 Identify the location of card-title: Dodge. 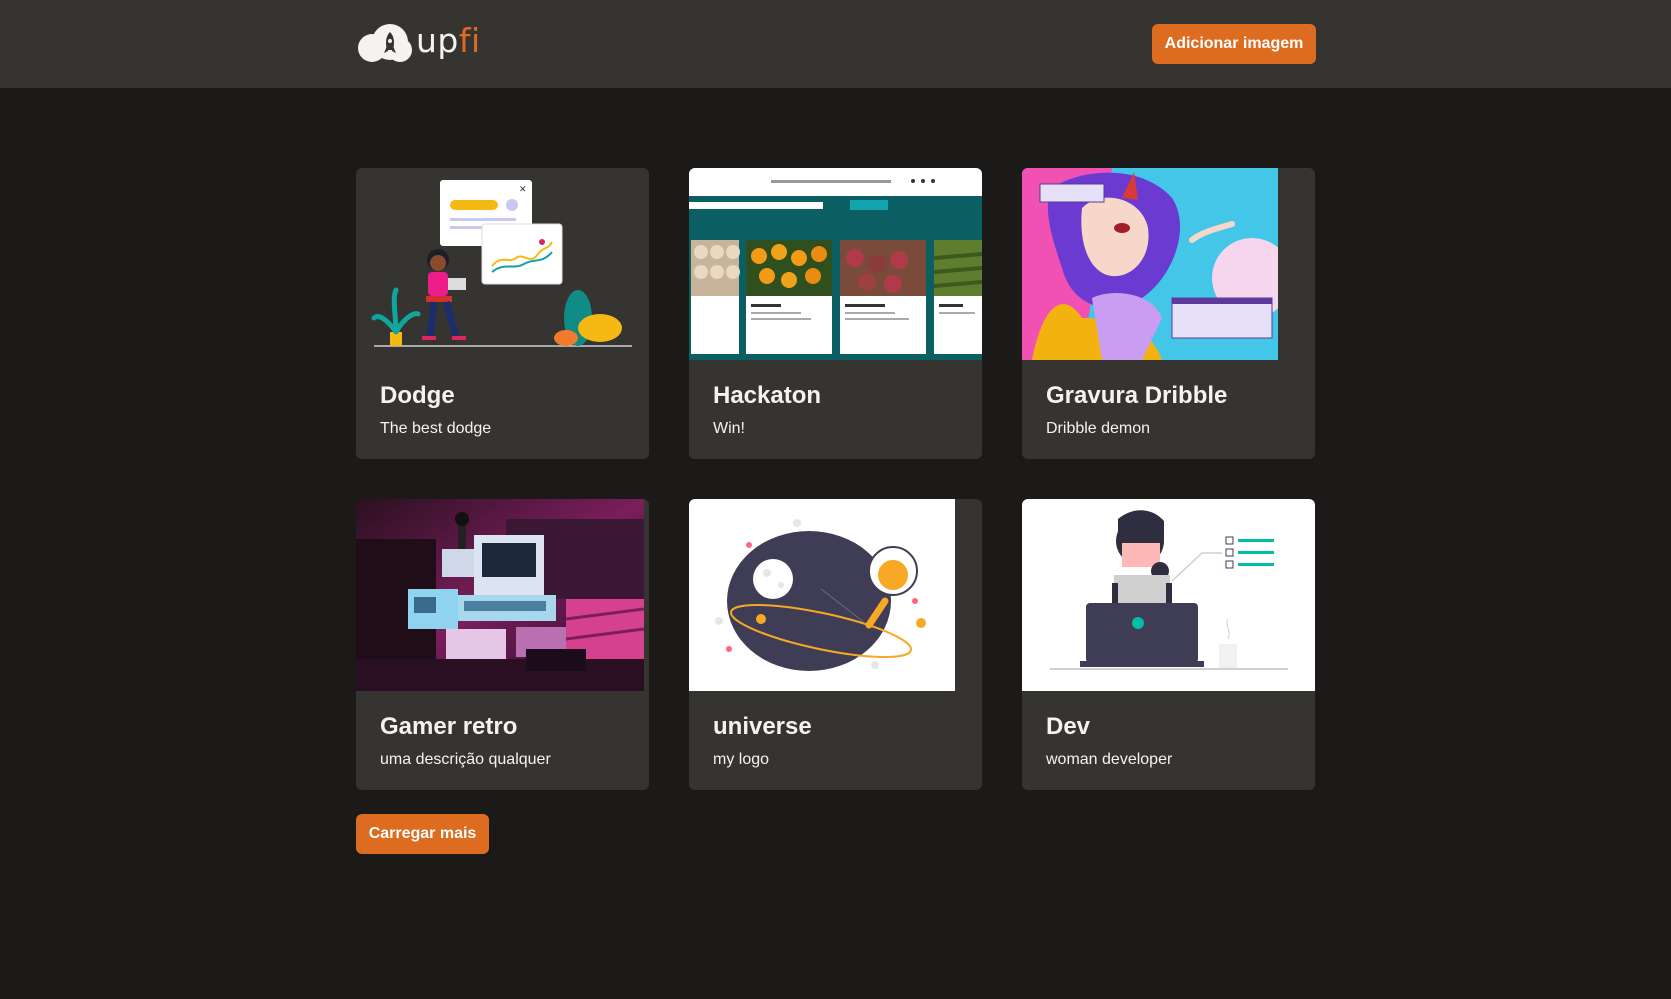
(417, 395).